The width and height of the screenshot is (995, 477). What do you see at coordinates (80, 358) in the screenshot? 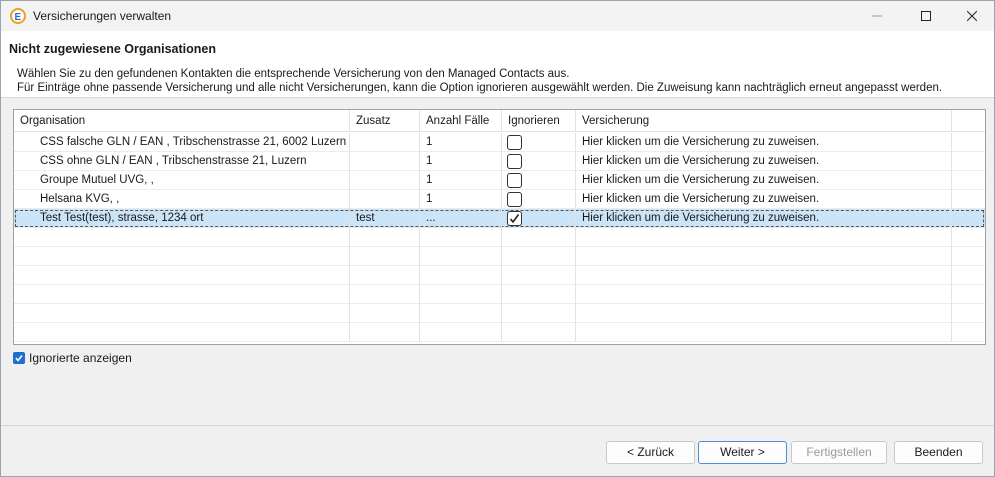
I see `show-ignored-label: Ignorierte anzeigen` at bounding box center [80, 358].